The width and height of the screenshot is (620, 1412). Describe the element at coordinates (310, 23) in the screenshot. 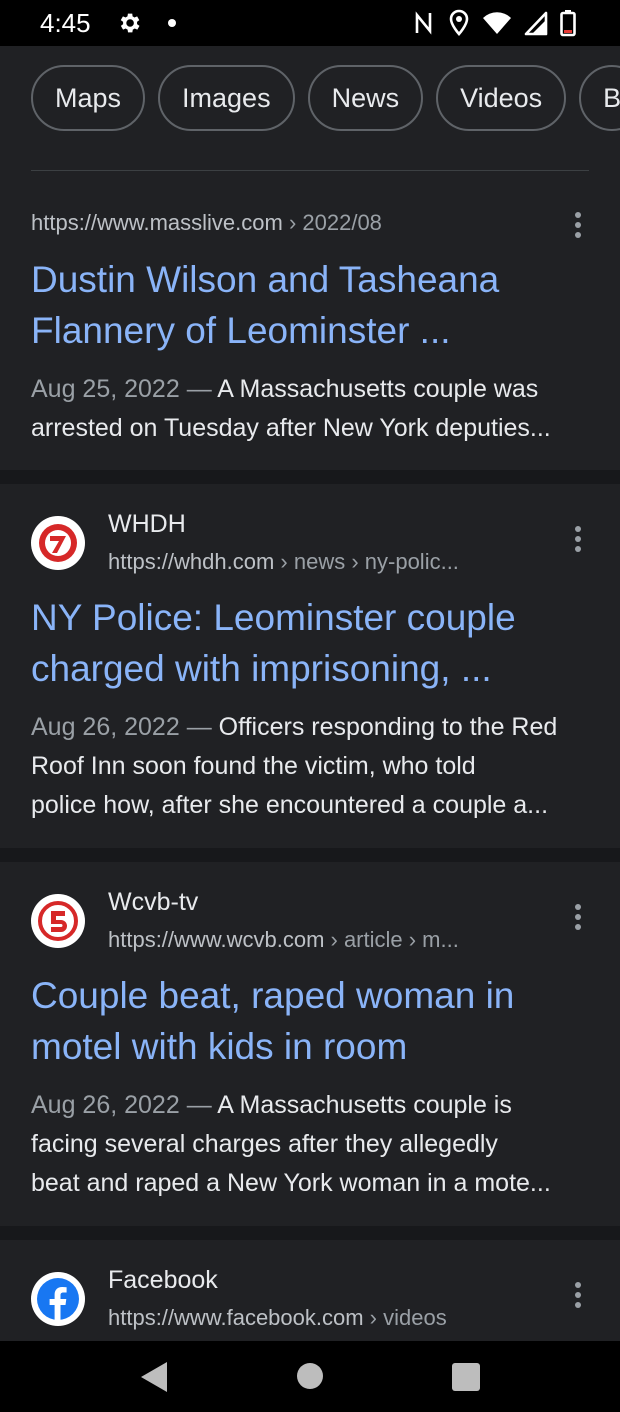

I see `status-bar: 4:45` at that location.